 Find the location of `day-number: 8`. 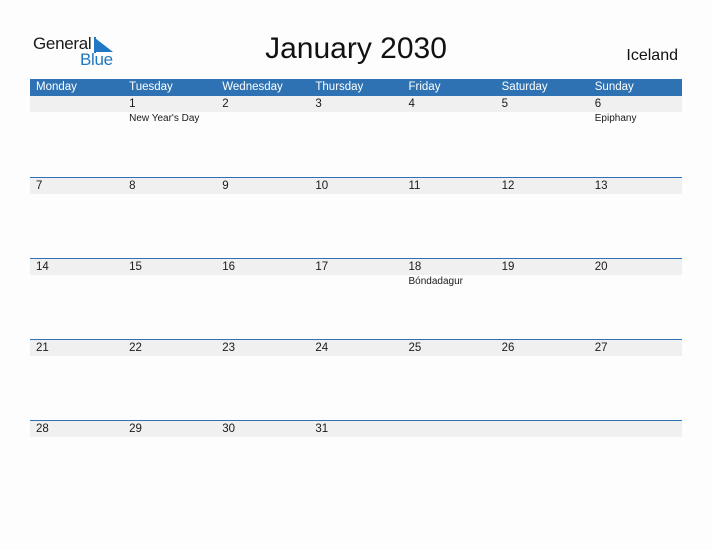

day-number: 8 is located at coordinates (132, 186).